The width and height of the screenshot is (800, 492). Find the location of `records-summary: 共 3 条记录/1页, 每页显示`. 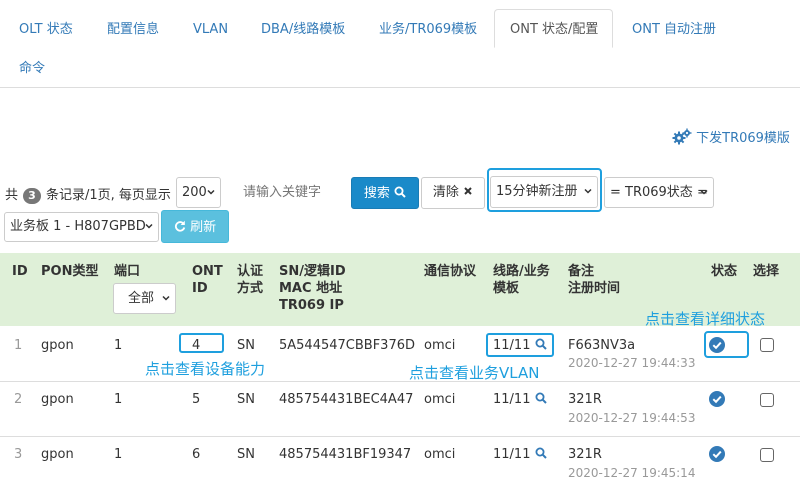

records-summary: 共 3 条记录/1页, 每页显示 is located at coordinates (88, 194).